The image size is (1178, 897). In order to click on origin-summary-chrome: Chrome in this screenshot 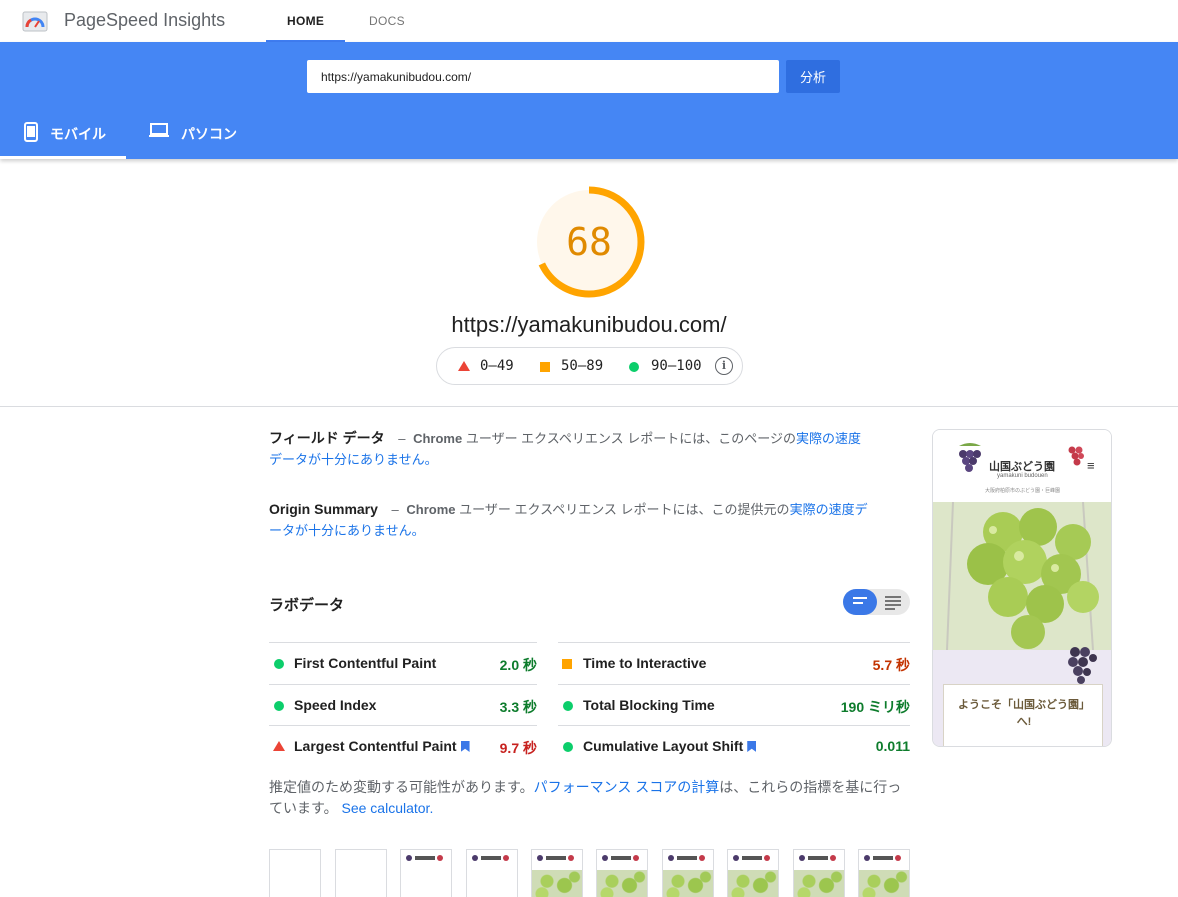, I will do `click(431, 509)`.